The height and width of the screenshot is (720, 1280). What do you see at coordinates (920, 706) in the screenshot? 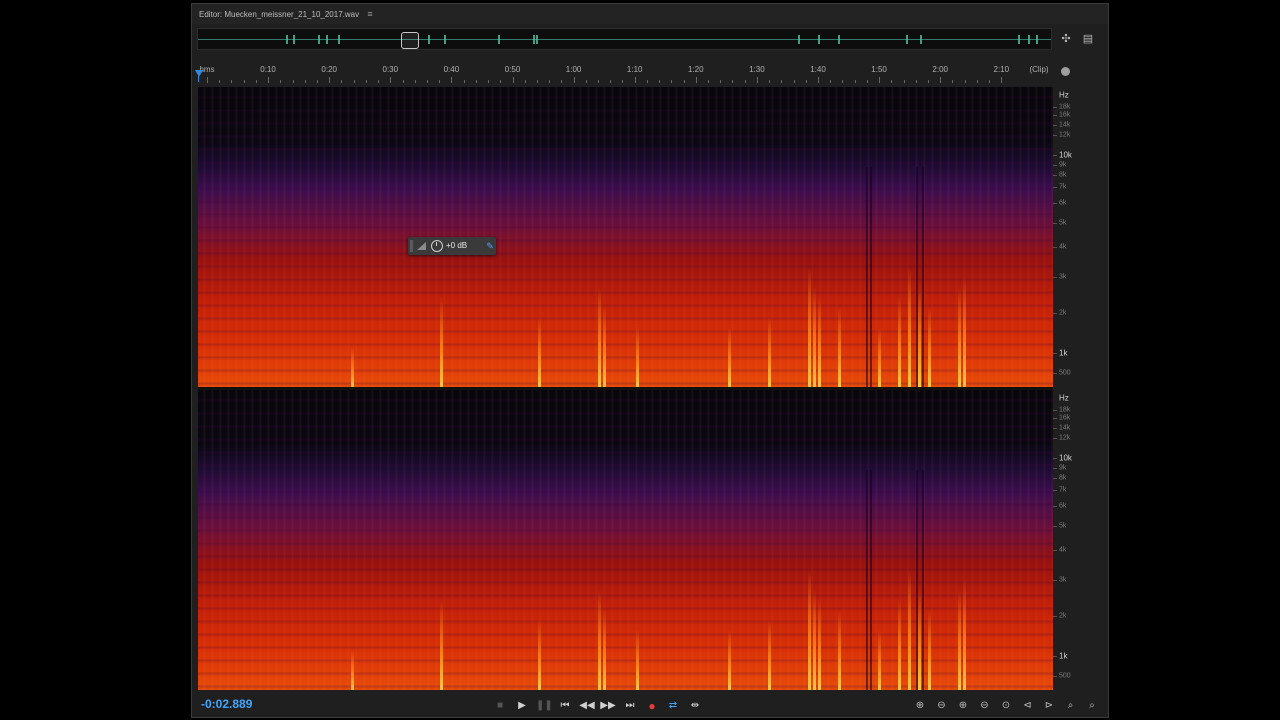
I see `zoom-in-amplitude-icon: ⊕` at bounding box center [920, 706].